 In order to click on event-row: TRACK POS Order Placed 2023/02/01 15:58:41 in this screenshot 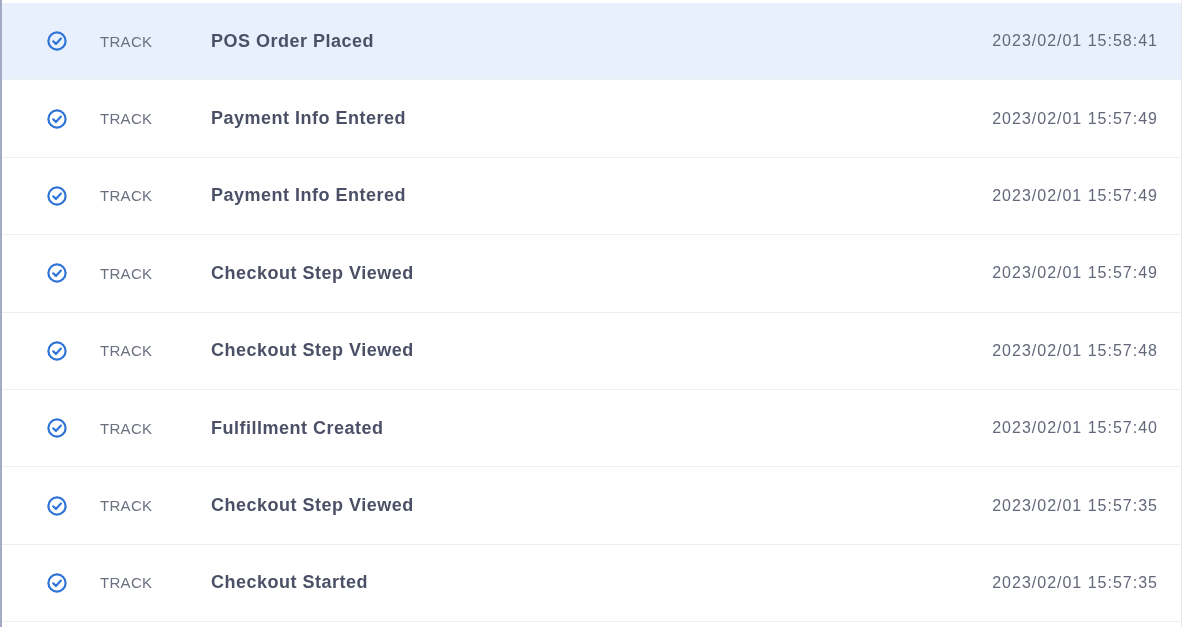, I will do `click(591, 42)`.